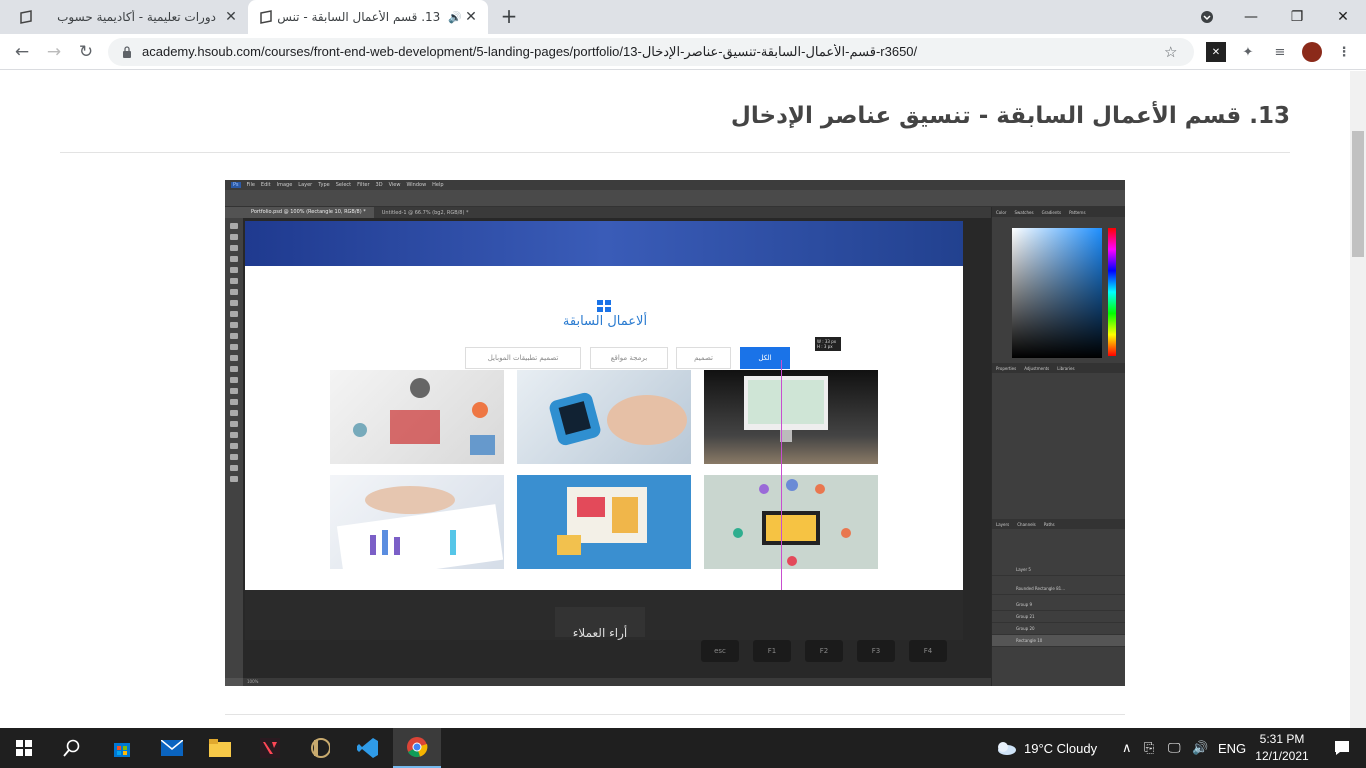 Image resolution: width=1366 pixels, height=768 pixels. Describe the element at coordinates (417, 748) in the screenshot. I see `chrome-icon` at that location.